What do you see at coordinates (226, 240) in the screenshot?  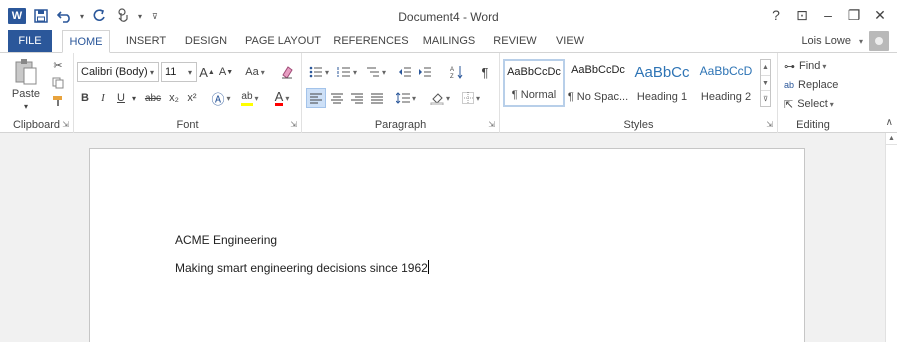 I see `document-line-1: ACME Engineering` at bounding box center [226, 240].